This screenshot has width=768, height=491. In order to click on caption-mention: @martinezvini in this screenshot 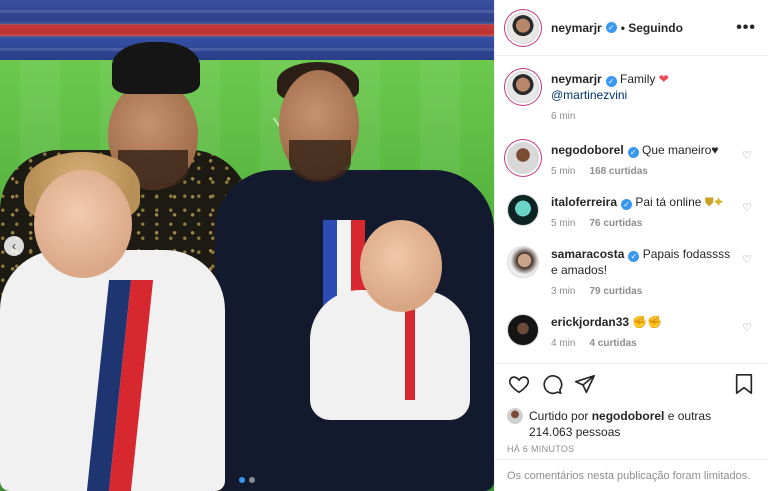, I will do `click(589, 95)`.